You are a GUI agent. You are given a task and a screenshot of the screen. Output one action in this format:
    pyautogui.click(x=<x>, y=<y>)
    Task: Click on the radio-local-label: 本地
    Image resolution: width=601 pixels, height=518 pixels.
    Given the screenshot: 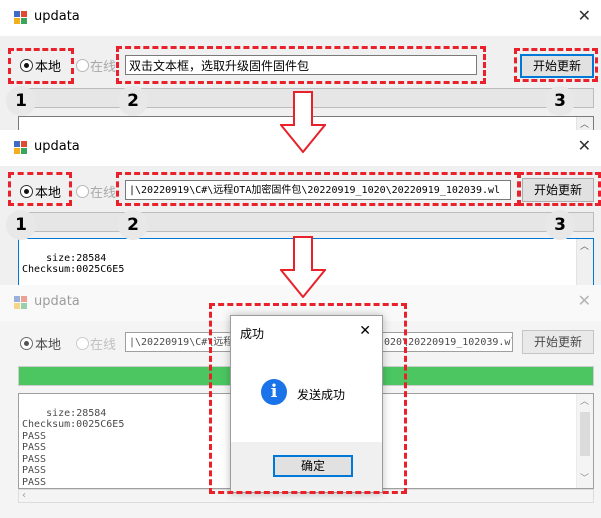 What is the action you would take?
    pyautogui.click(x=48, y=345)
    